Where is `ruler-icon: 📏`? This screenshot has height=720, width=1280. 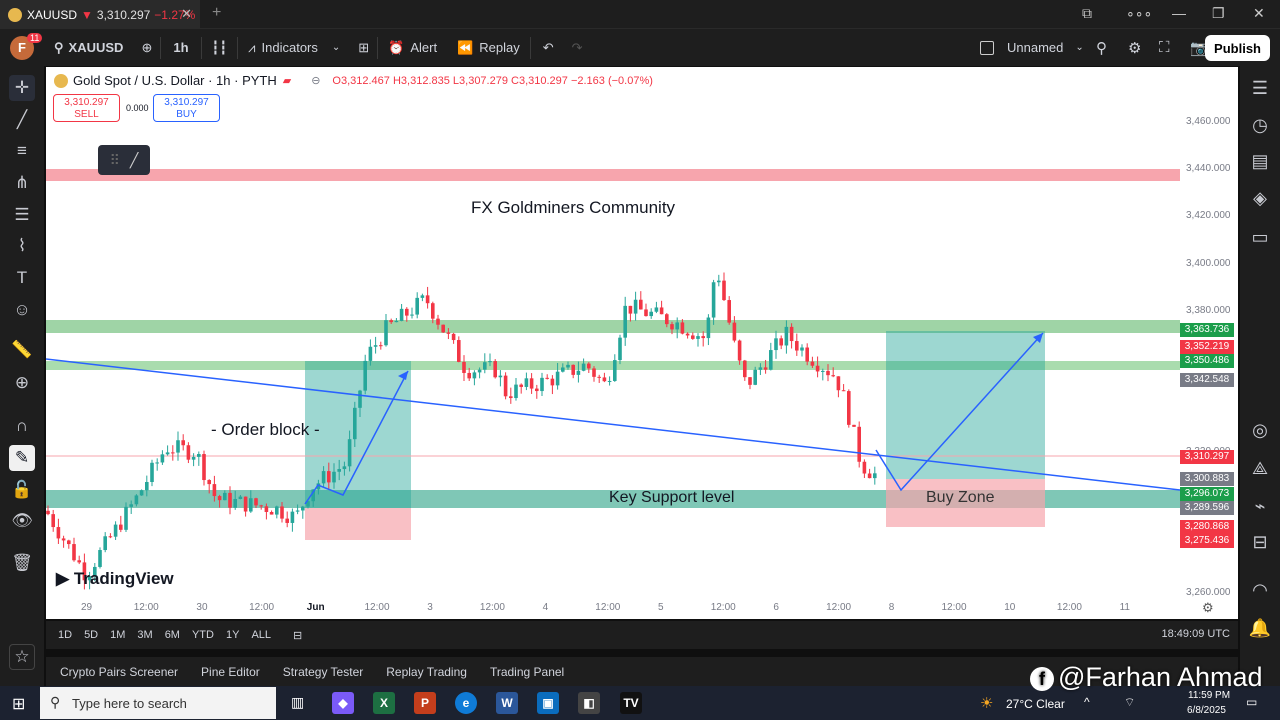 ruler-icon: 📏 is located at coordinates (22, 350).